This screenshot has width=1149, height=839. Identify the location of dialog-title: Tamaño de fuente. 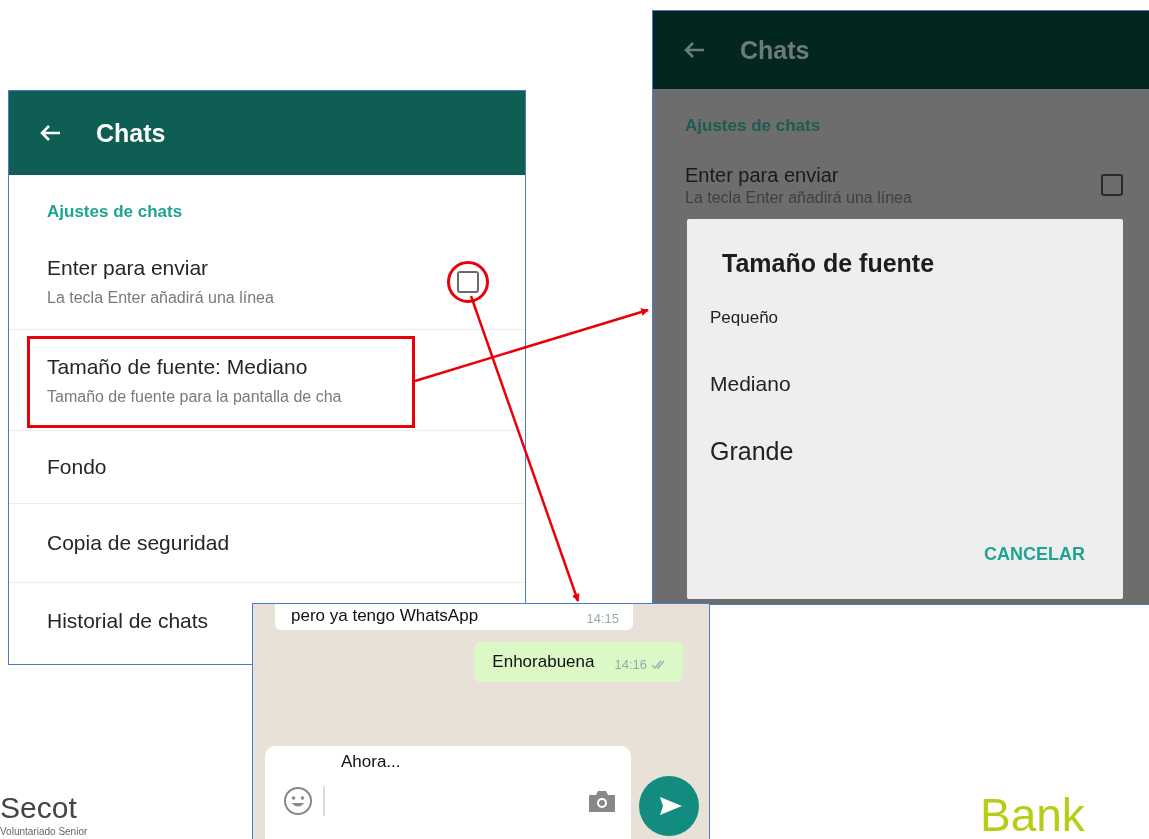
(828, 263).